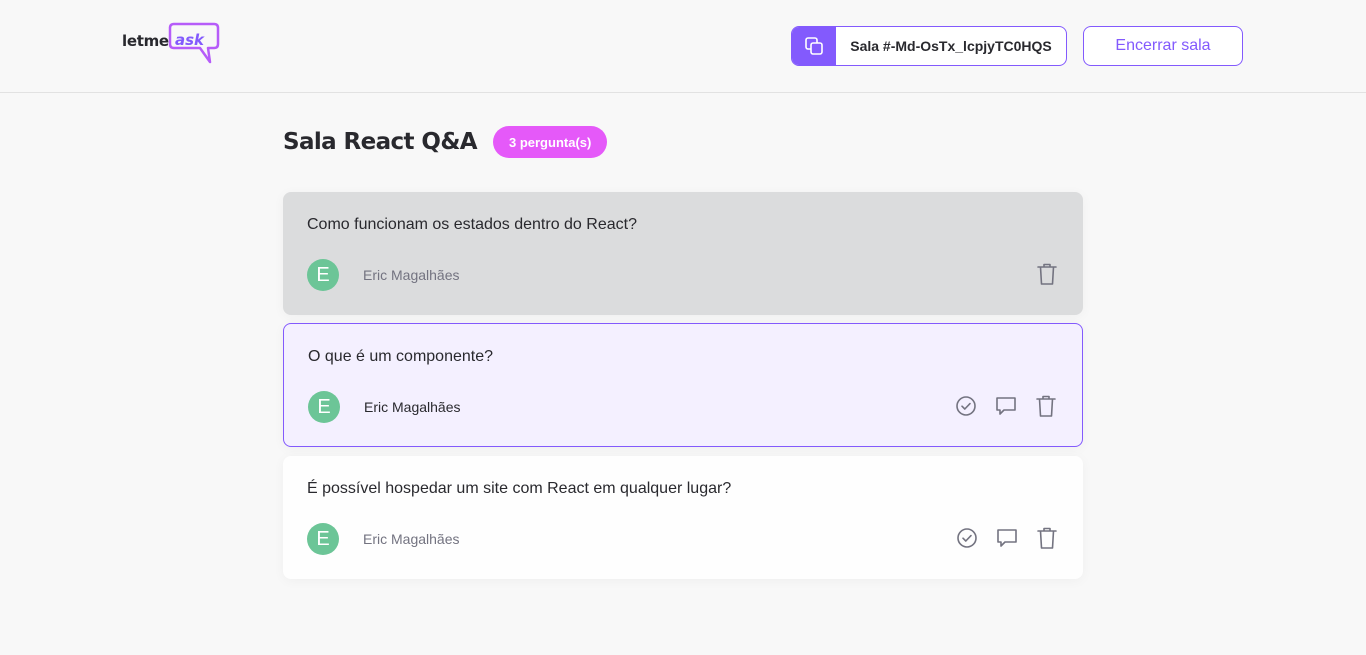 The width and height of the screenshot is (1366, 655). I want to click on copy-room-code-button: Sala #-Md-OsTx_lcpjyTC0HQS, so click(929, 46).